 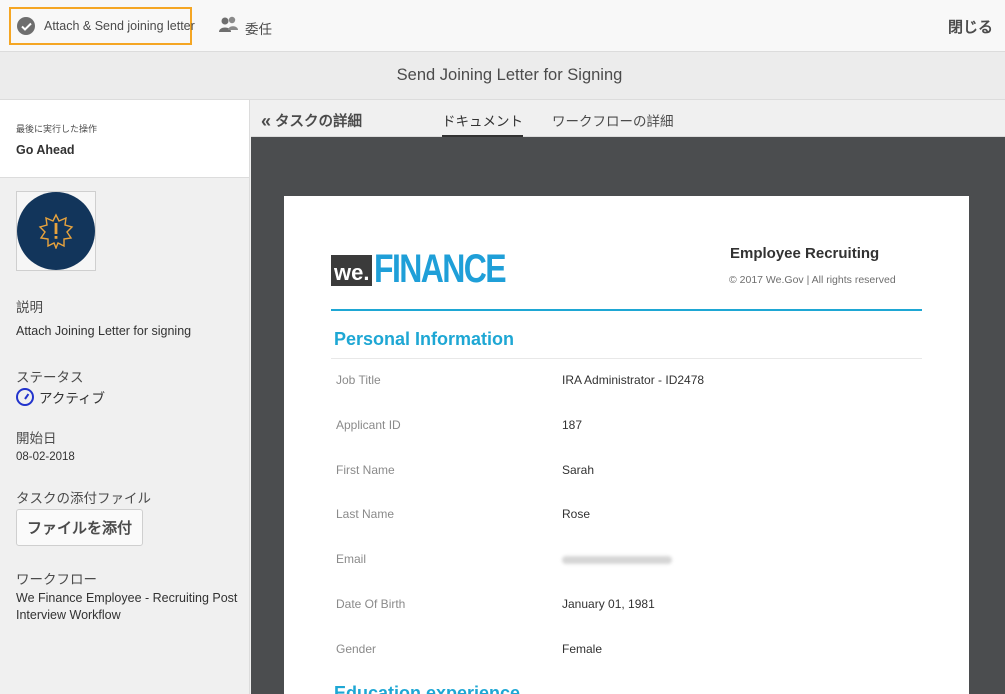 I want to click on attach-file-button: ファイルを添付, so click(x=79, y=527).